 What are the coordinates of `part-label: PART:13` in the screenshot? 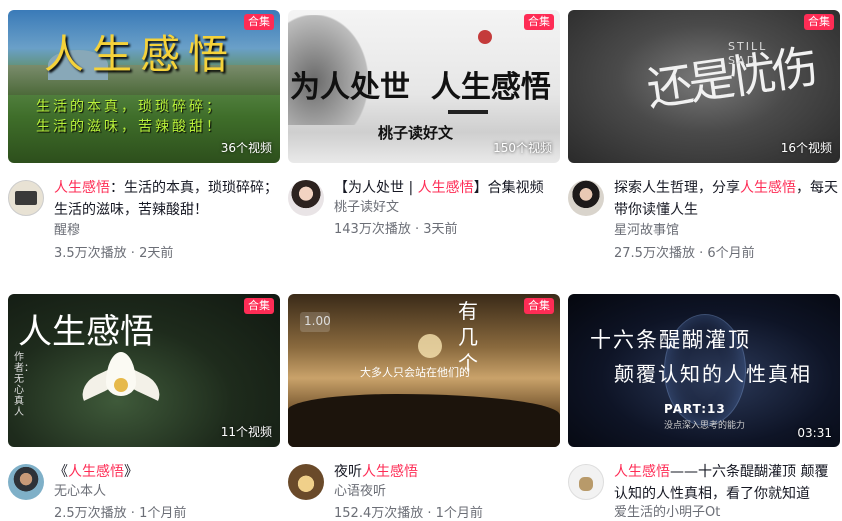 It's located at (695, 409).